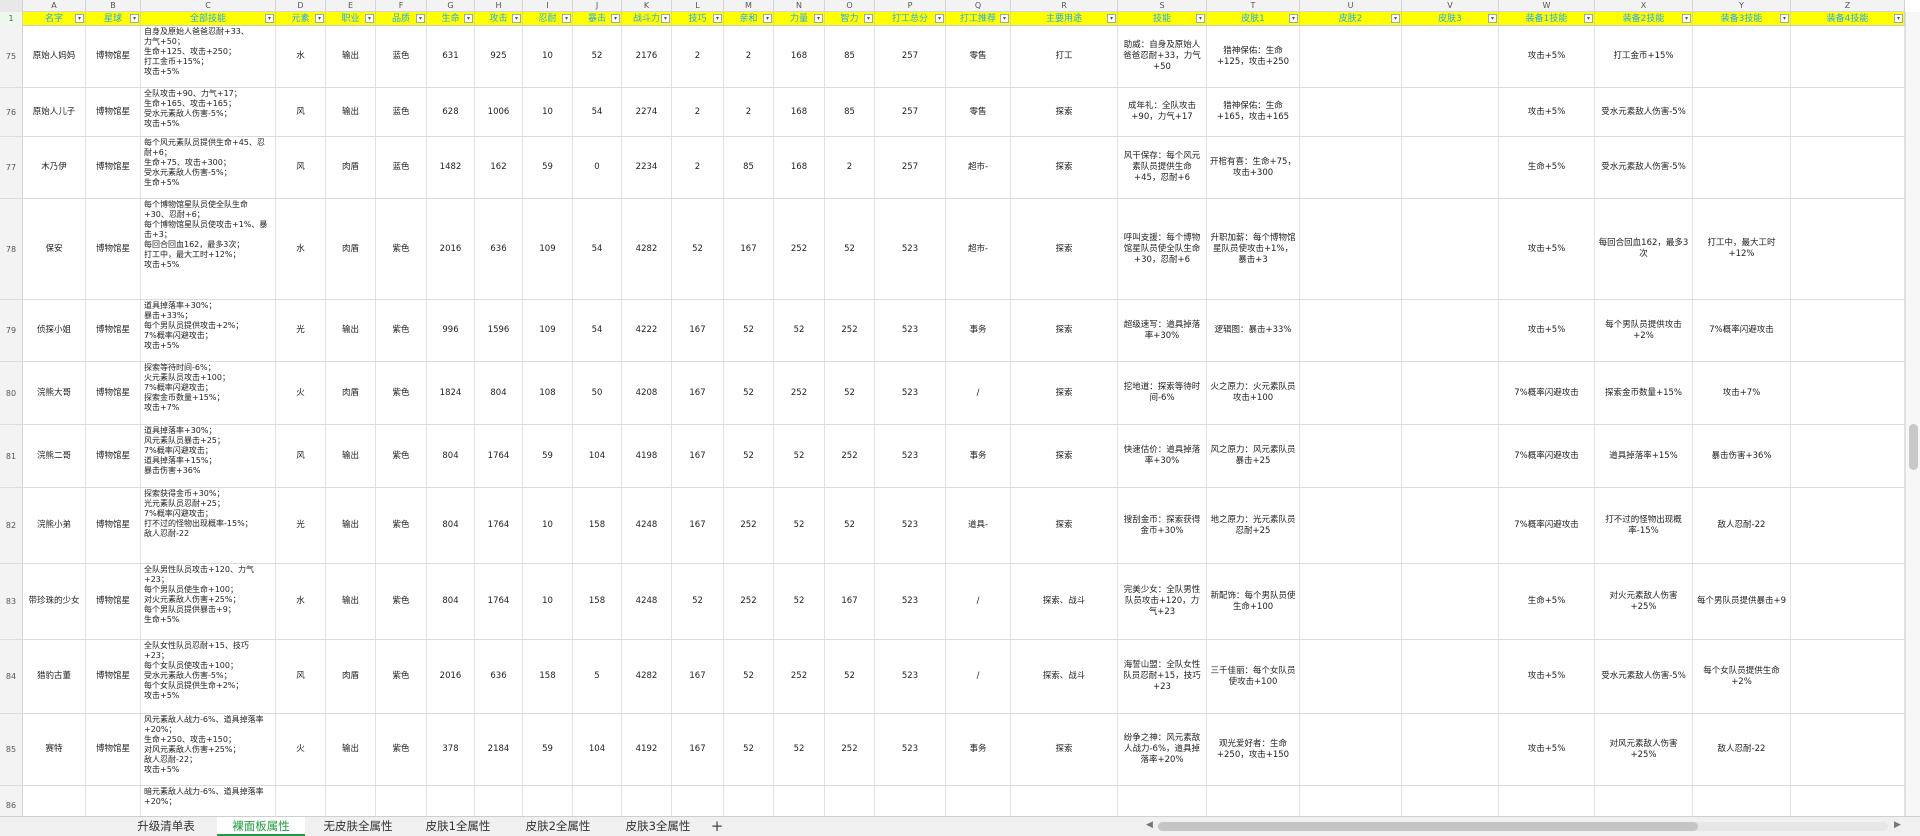 The image size is (1920, 836). Describe the element at coordinates (1644, 167) in the screenshot. I see `cell-x: 受水元素敌人伤害-5%` at that location.